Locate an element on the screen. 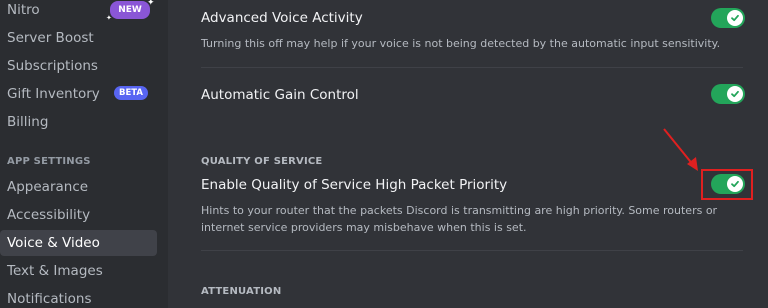 The height and width of the screenshot is (308, 768). sidebar-item-label: Gift Inventory is located at coordinates (53, 94).